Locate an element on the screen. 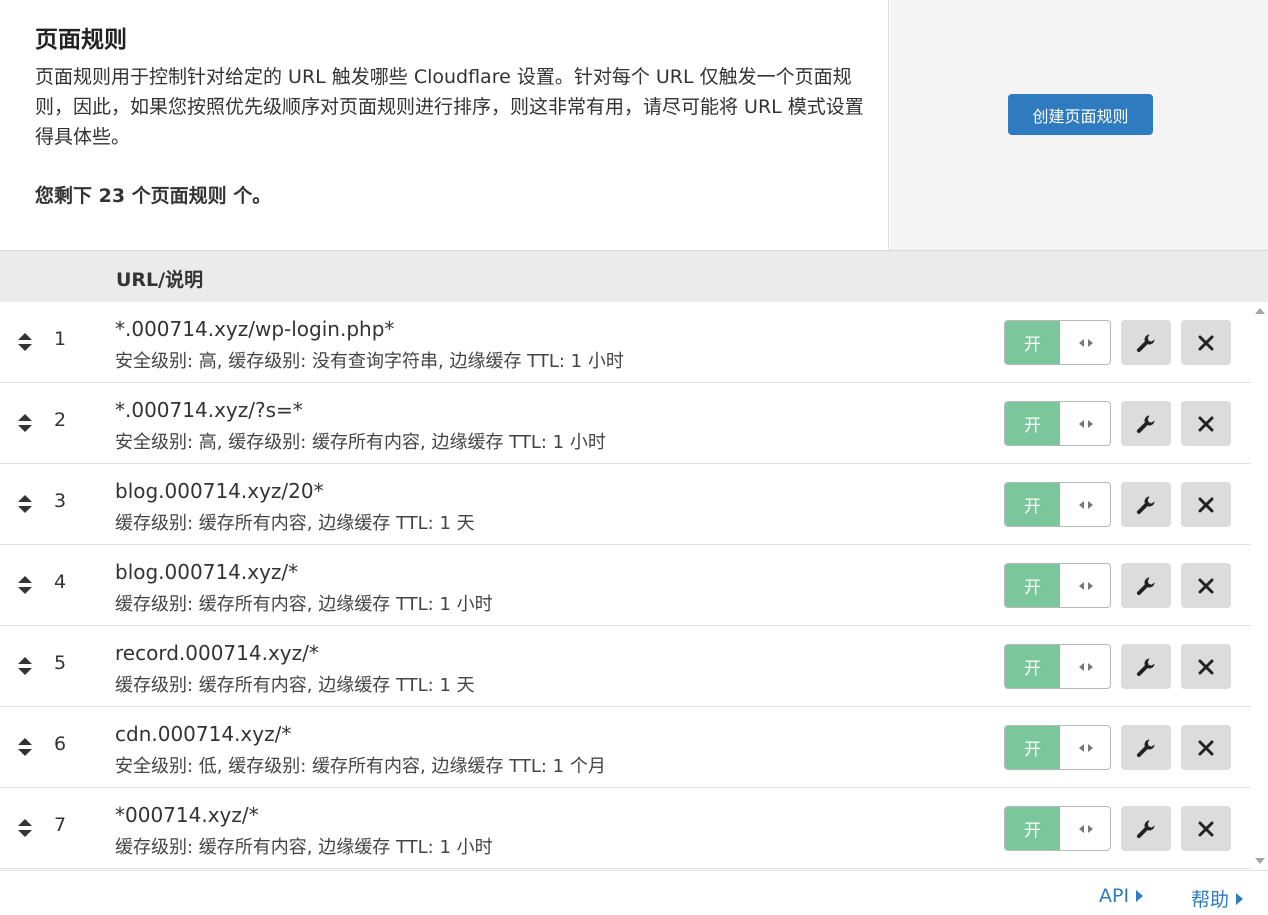  rule-settings-summary: 安全级别: 高, 缓存级别: 缓存所有内容, 边缘缓存 TTL: 1 小时 is located at coordinates (360, 442).